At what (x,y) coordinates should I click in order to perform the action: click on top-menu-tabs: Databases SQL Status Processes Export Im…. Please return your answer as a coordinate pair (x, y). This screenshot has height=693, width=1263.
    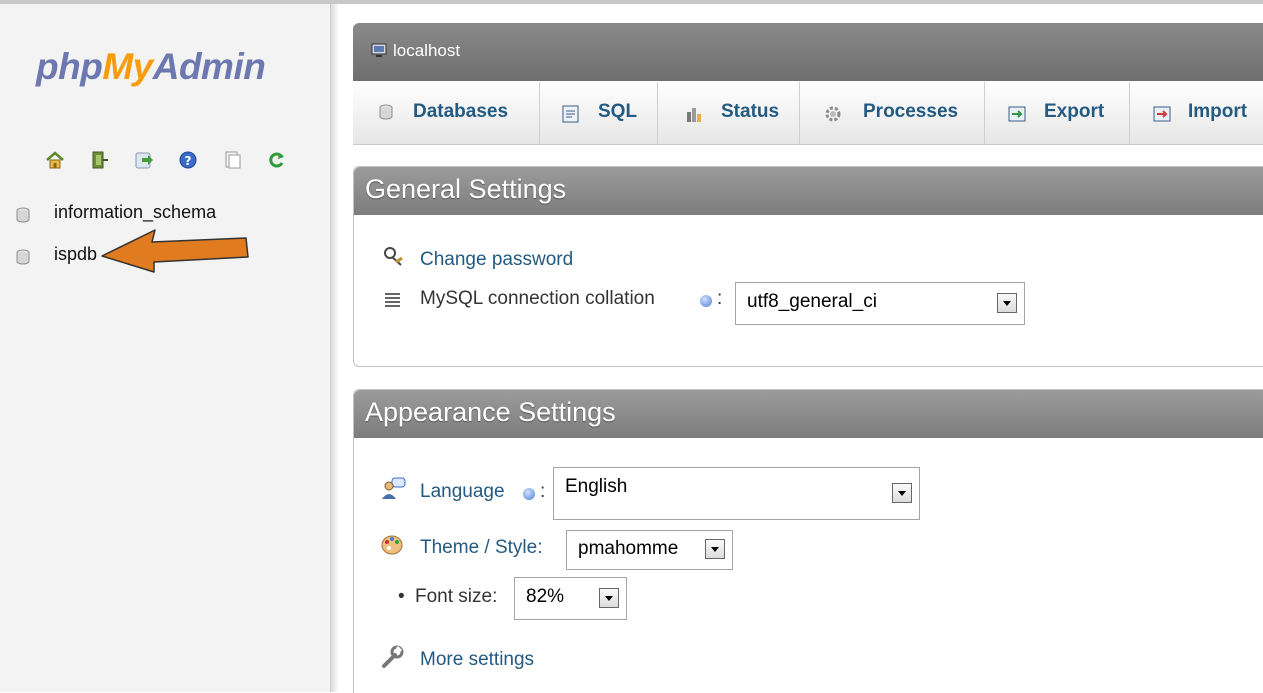
    Looking at the image, I should click on (808, 113).